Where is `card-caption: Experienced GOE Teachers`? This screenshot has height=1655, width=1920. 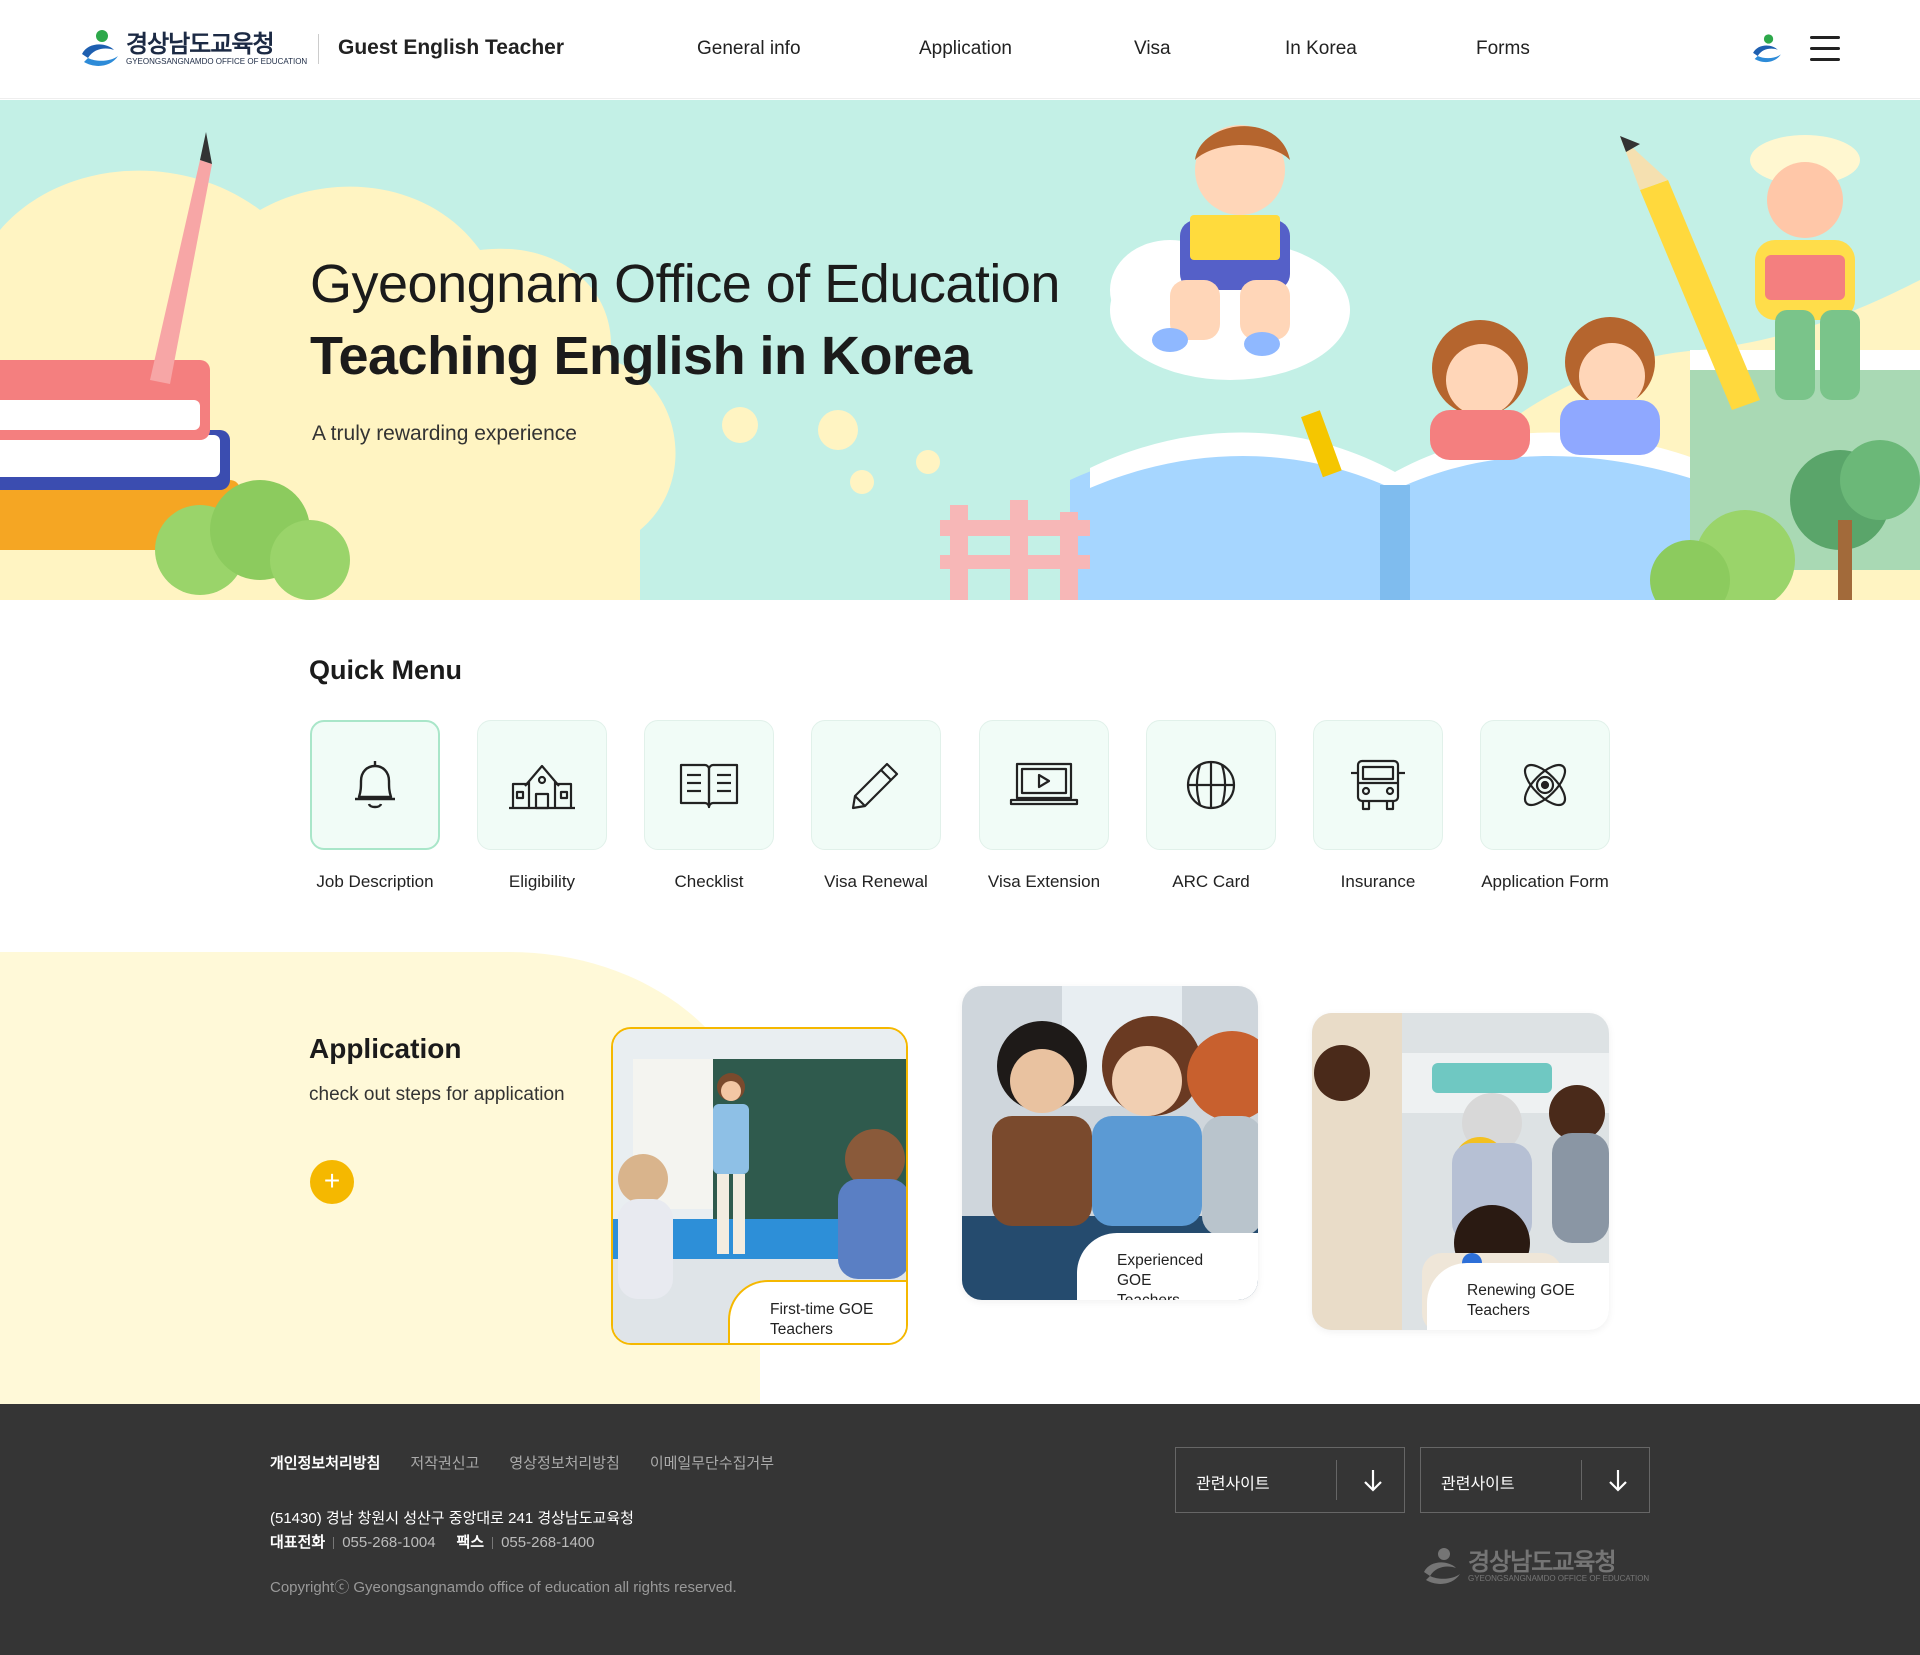 card-caption: Experienced GOE Teachers is located at coordinates (1167, 1266).